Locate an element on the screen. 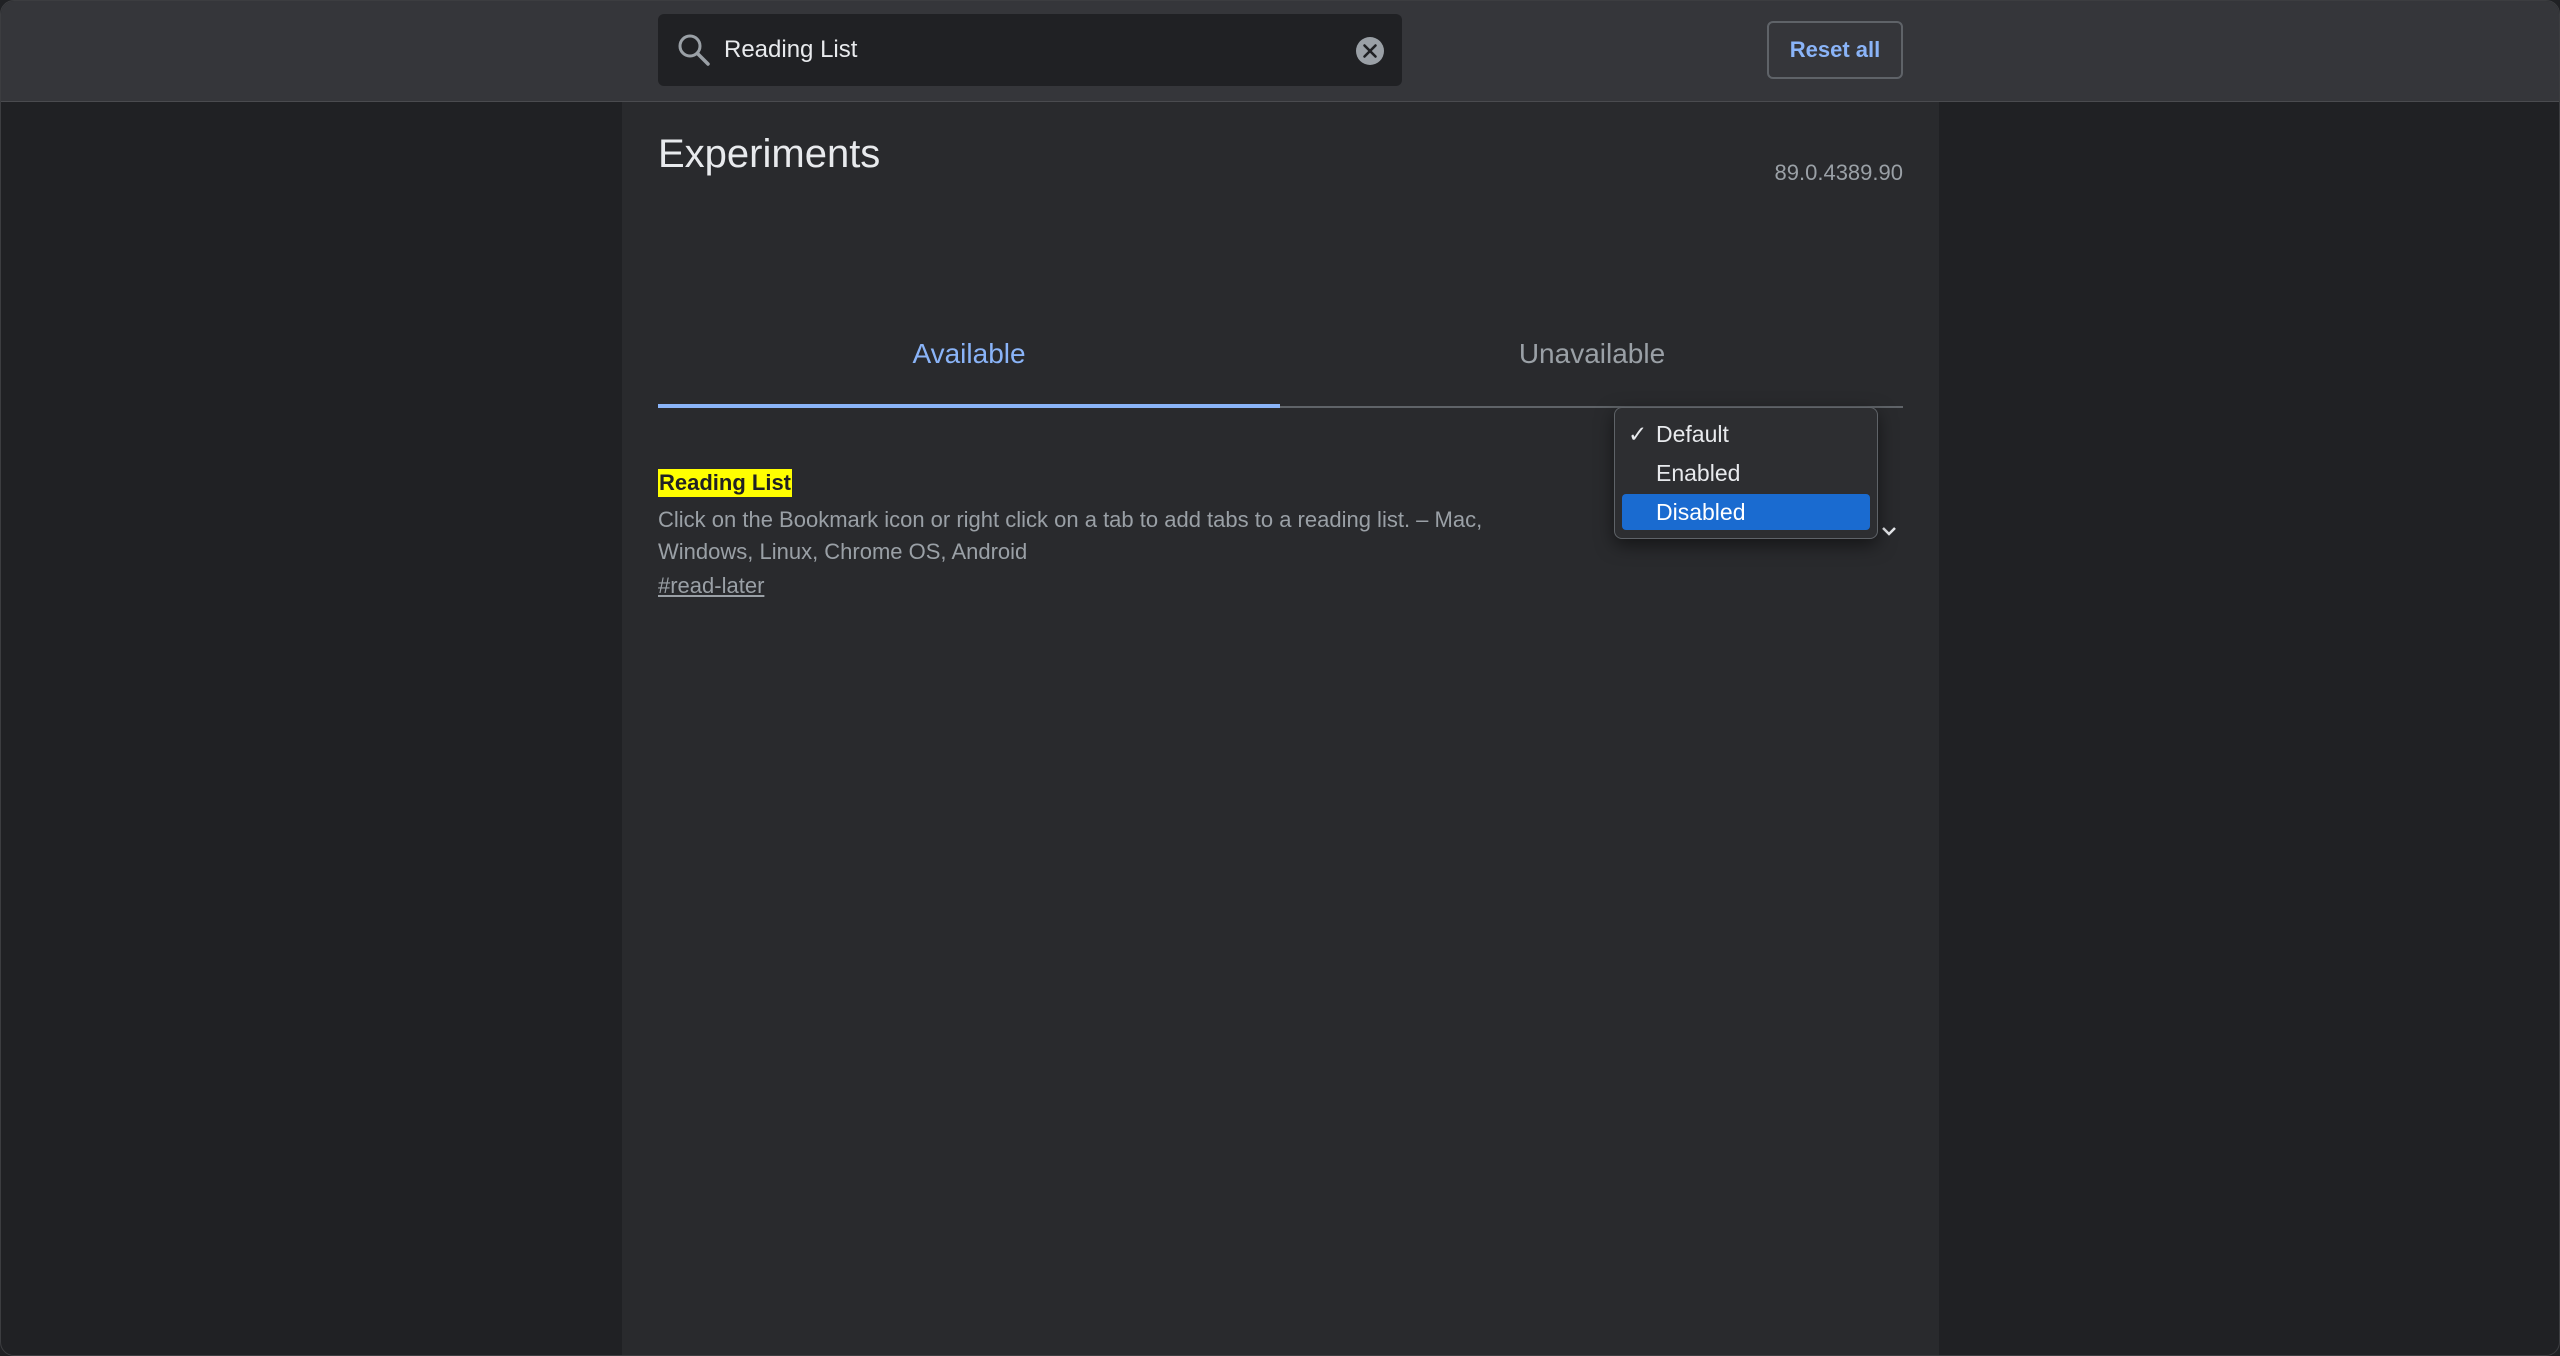  chevron-down-icon is located at coordinates (1889, 530).